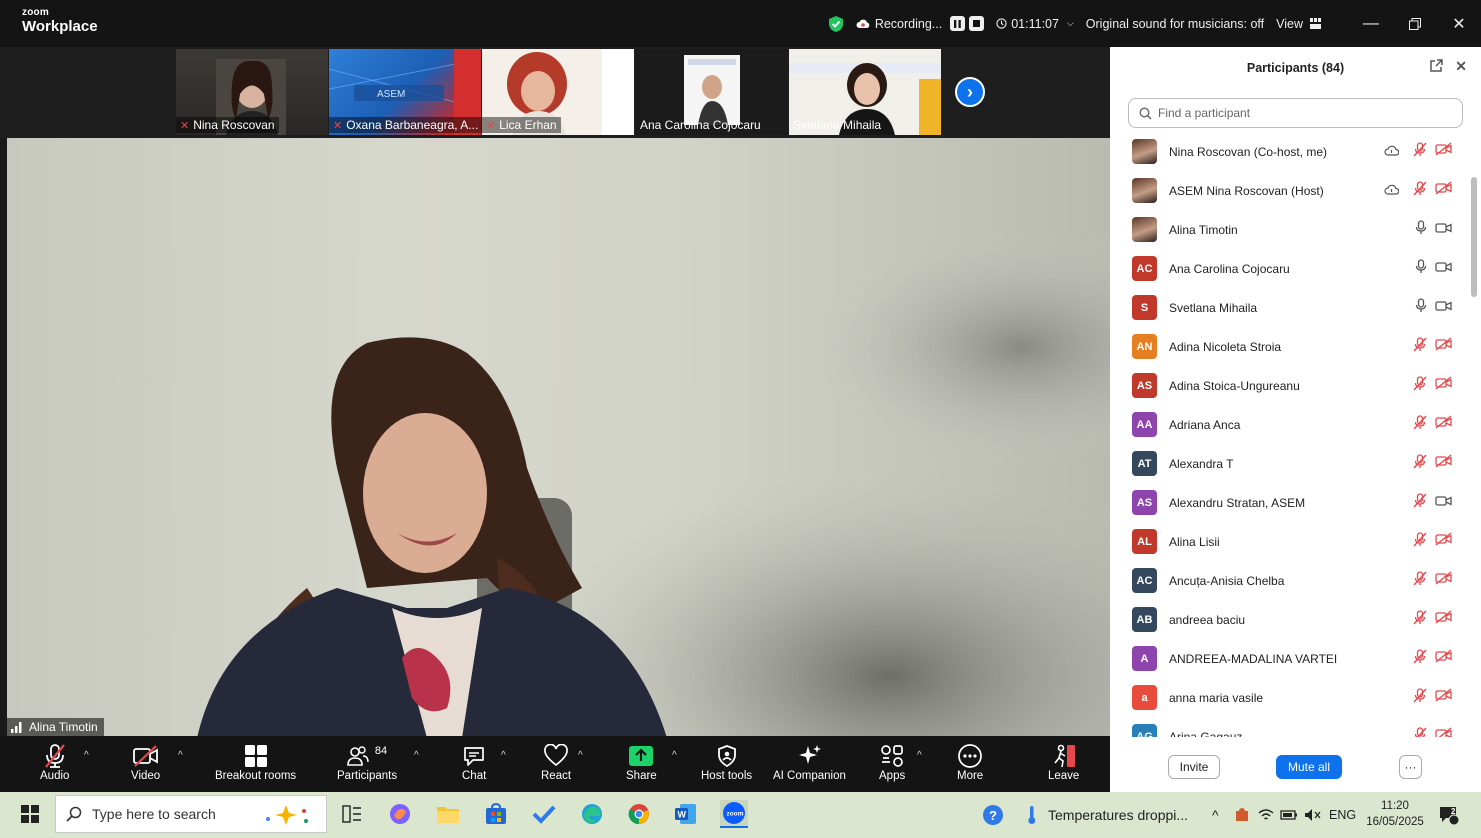  What do you see at coordinates (970, 762) in the screenshot?
I see `more-button: More` at bounding box center [970, 762].